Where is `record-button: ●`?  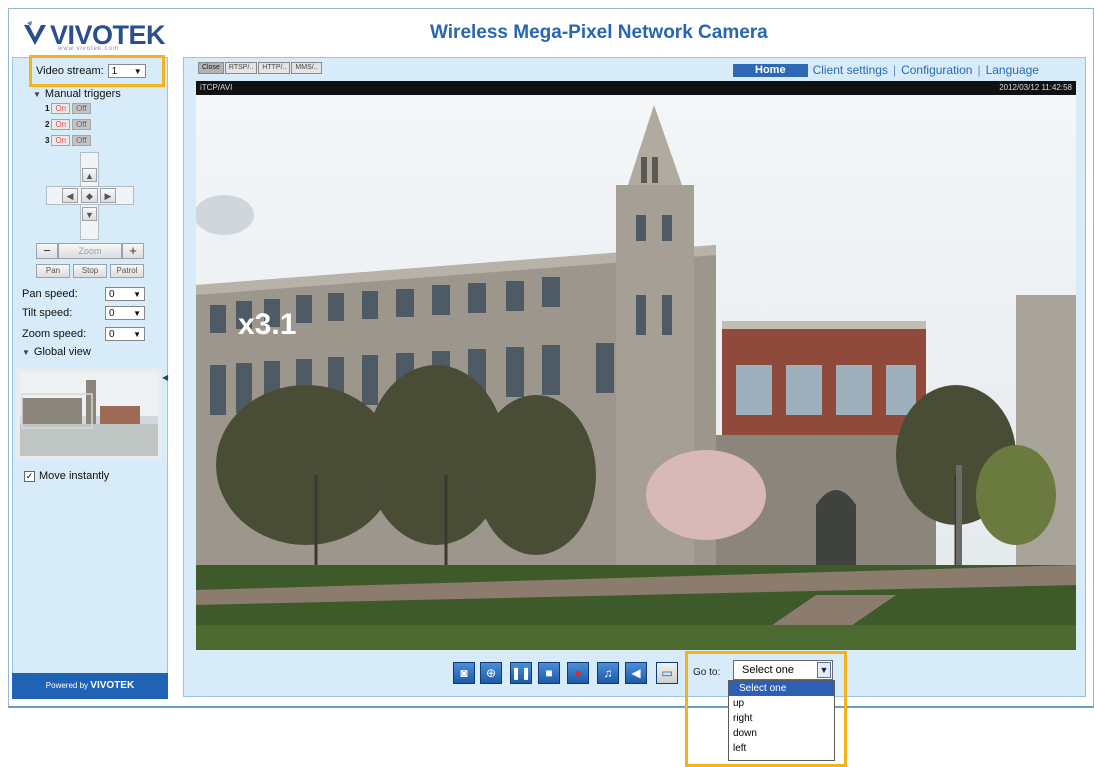
record-button: ● is located at coordinates (578, 673).